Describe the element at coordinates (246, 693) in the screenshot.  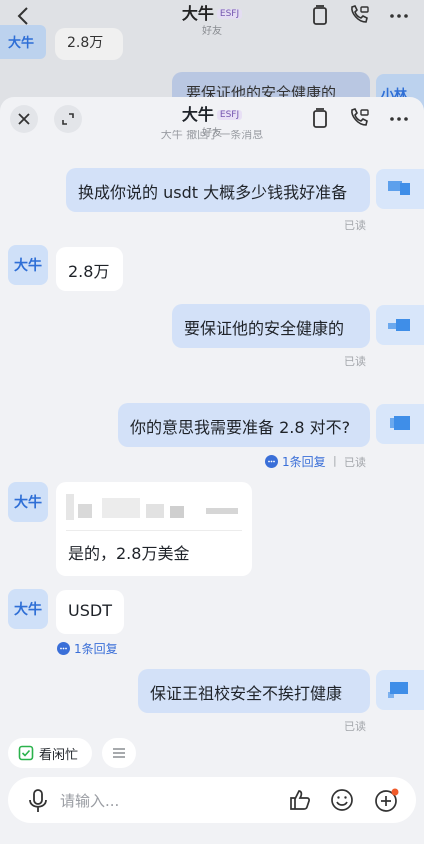
I see `message-text: 保证王祖校安全不挨打健康` at that location.